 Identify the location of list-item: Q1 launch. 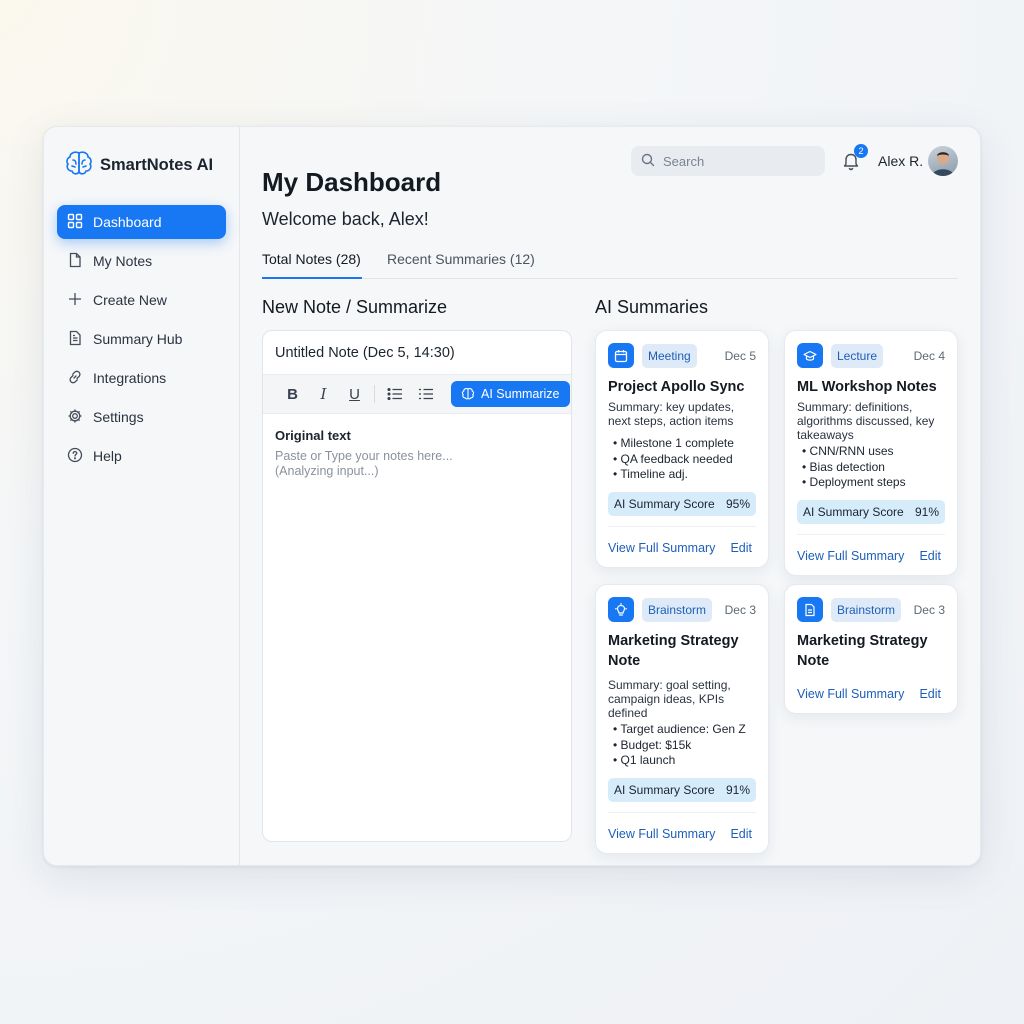
(682, 761).